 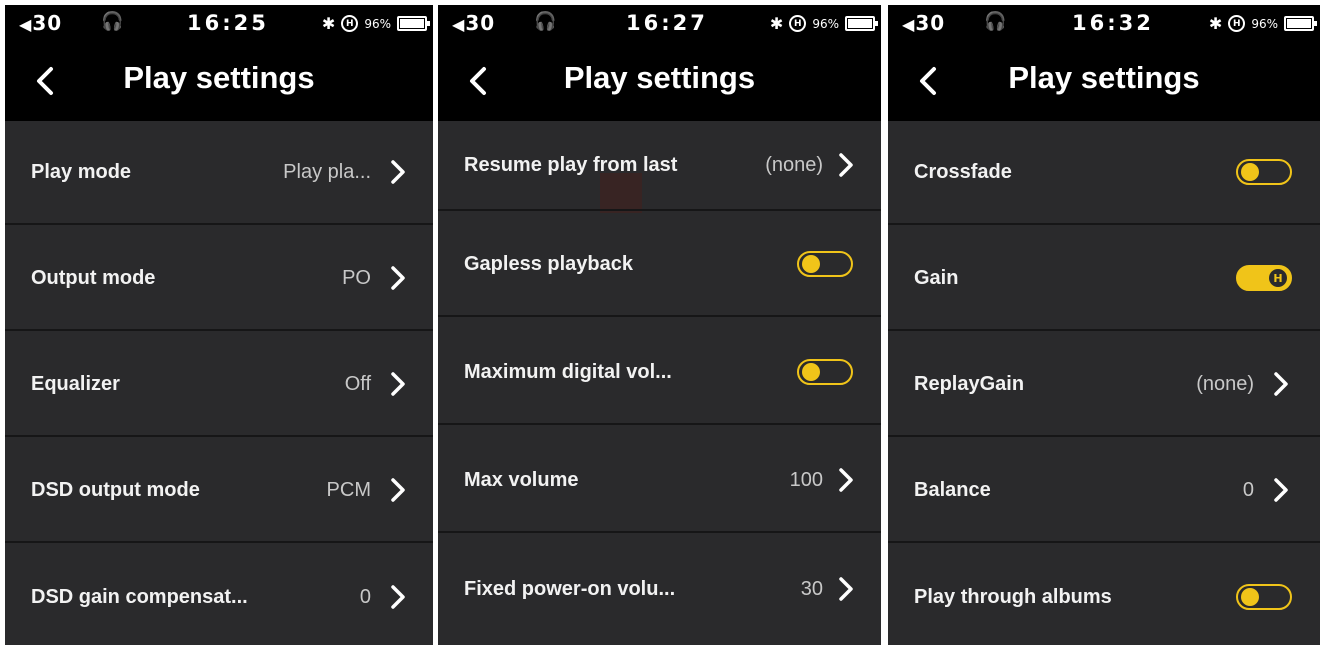 I want to click on setting-value: PCM, so click(x=348, y=489).